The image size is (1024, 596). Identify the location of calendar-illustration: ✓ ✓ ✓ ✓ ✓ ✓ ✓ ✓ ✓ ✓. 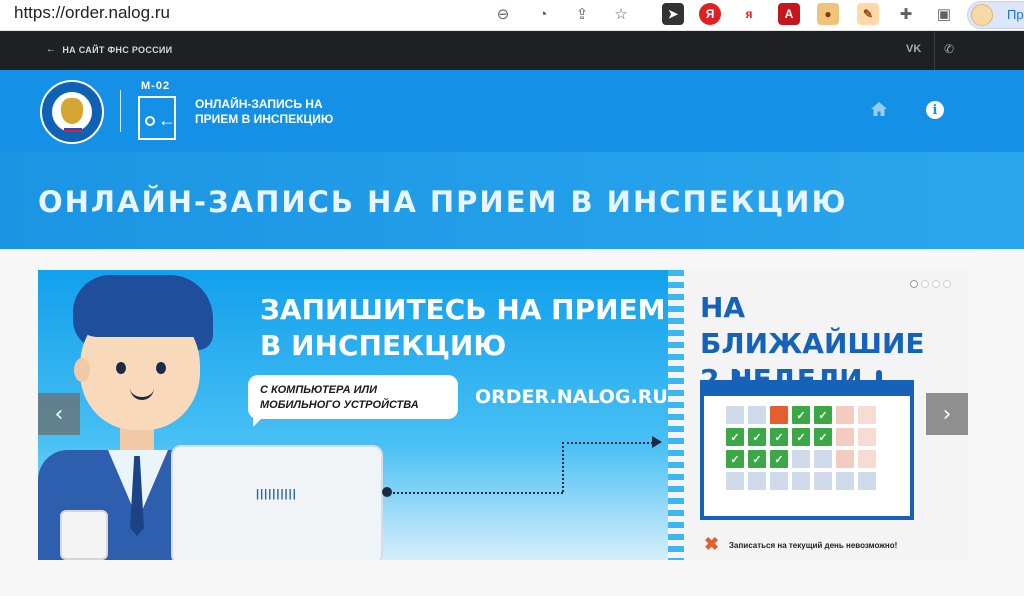
(807, 445).